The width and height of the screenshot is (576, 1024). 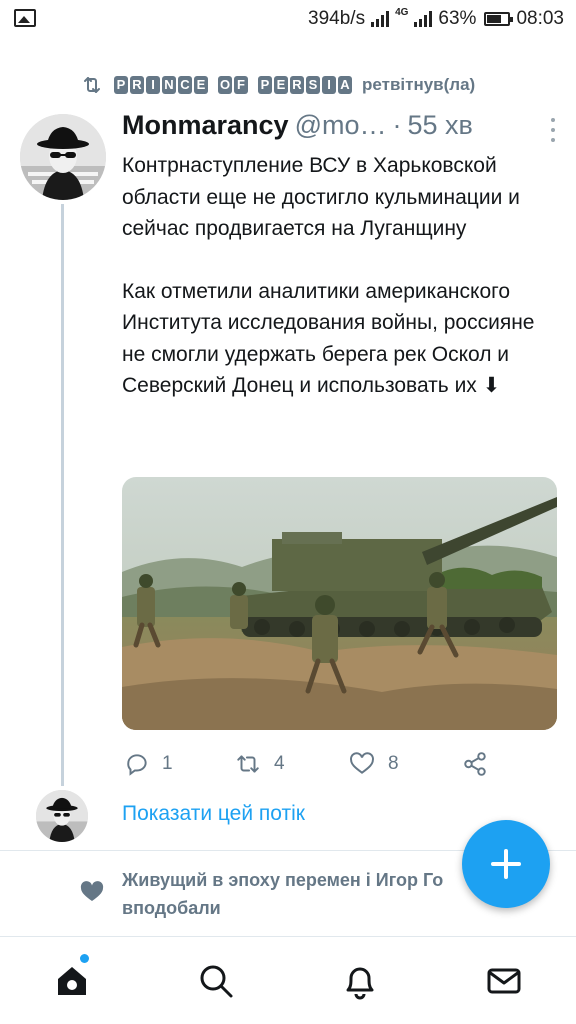 I want to click on search-icon, so click(x=216, y=981).